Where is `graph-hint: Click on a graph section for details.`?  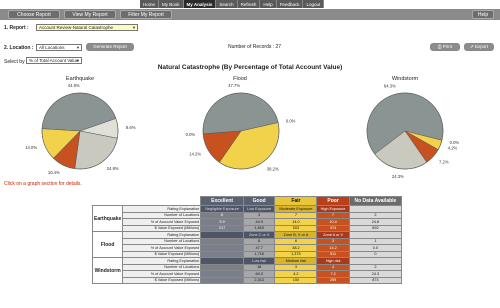 graph-hint: Click on a graph section for details. is located at coordinates (43, 184).